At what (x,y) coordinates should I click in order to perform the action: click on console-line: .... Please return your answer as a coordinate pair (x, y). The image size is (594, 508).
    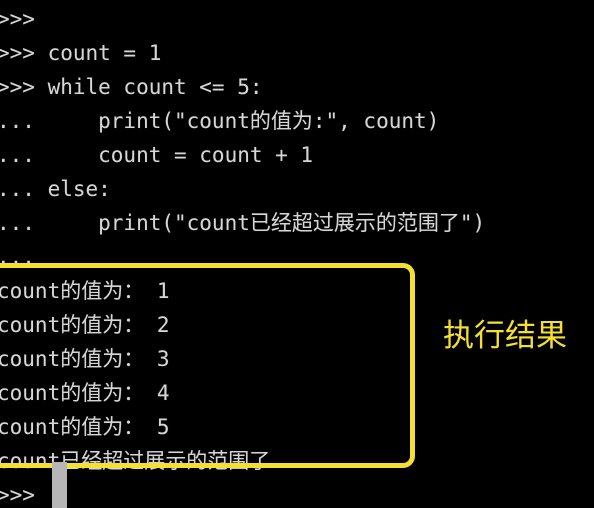
    Looking at the image, I should click on (17, 257).